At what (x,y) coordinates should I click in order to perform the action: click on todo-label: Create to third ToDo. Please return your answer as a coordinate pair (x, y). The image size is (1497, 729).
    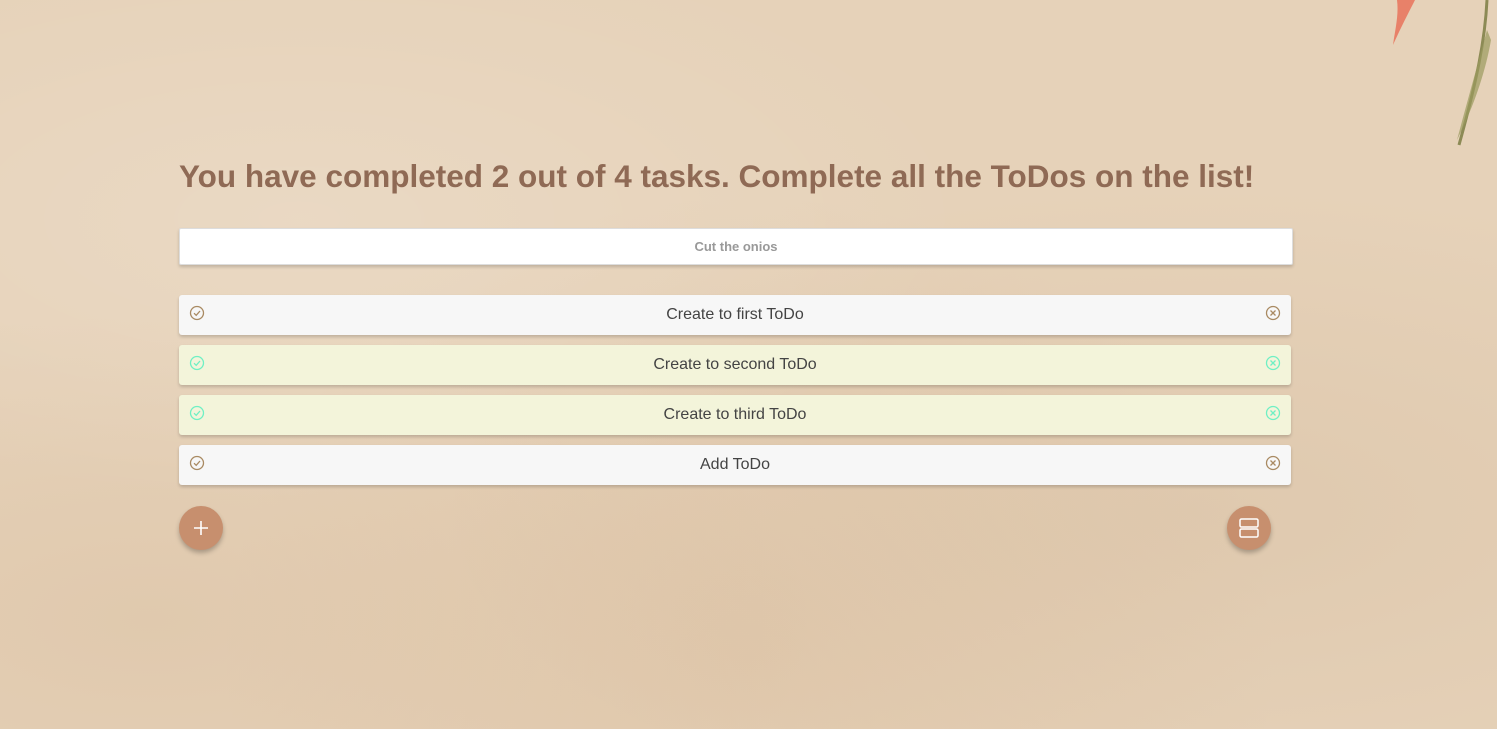
    Looking at the image, I should click on (735, 414).